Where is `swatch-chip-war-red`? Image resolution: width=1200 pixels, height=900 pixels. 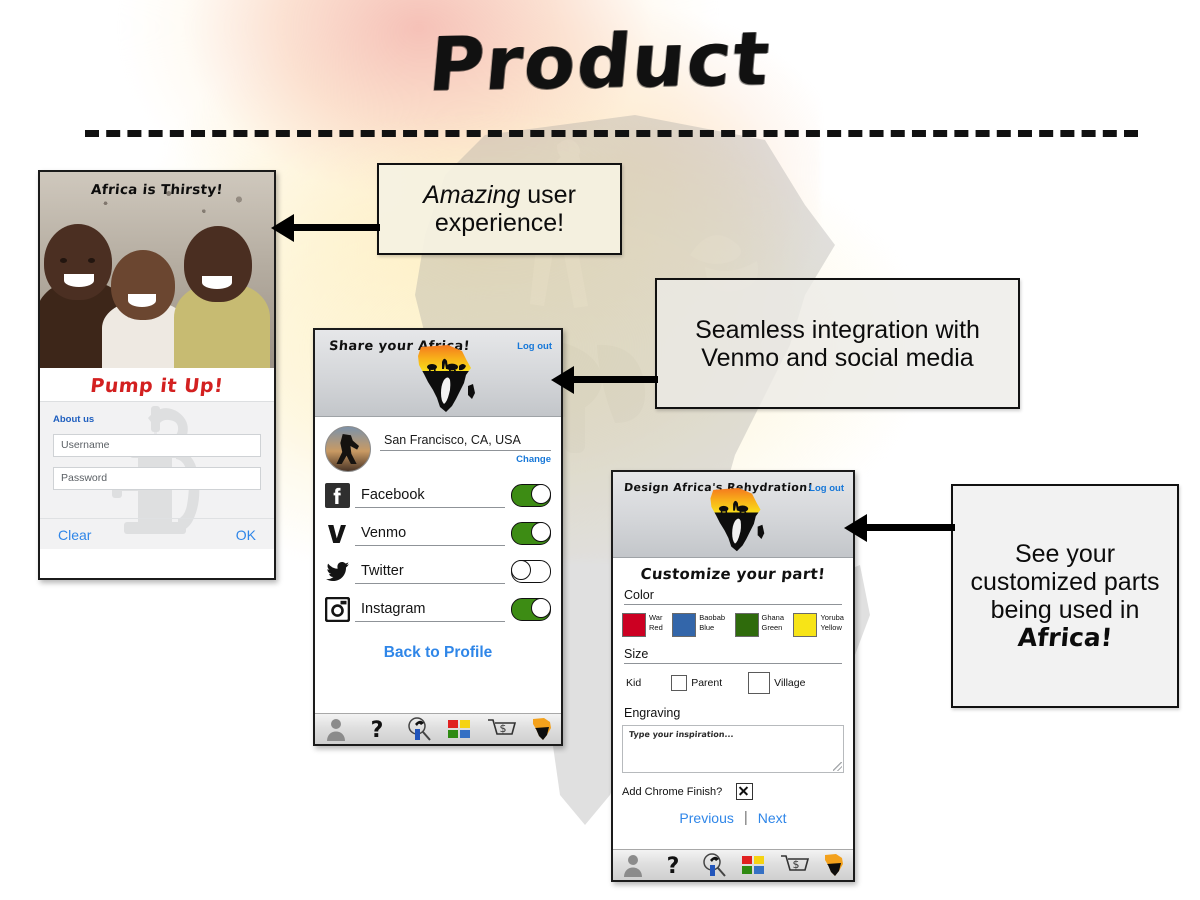
swatch-chip-war-red is located at coordinates (634, 625).